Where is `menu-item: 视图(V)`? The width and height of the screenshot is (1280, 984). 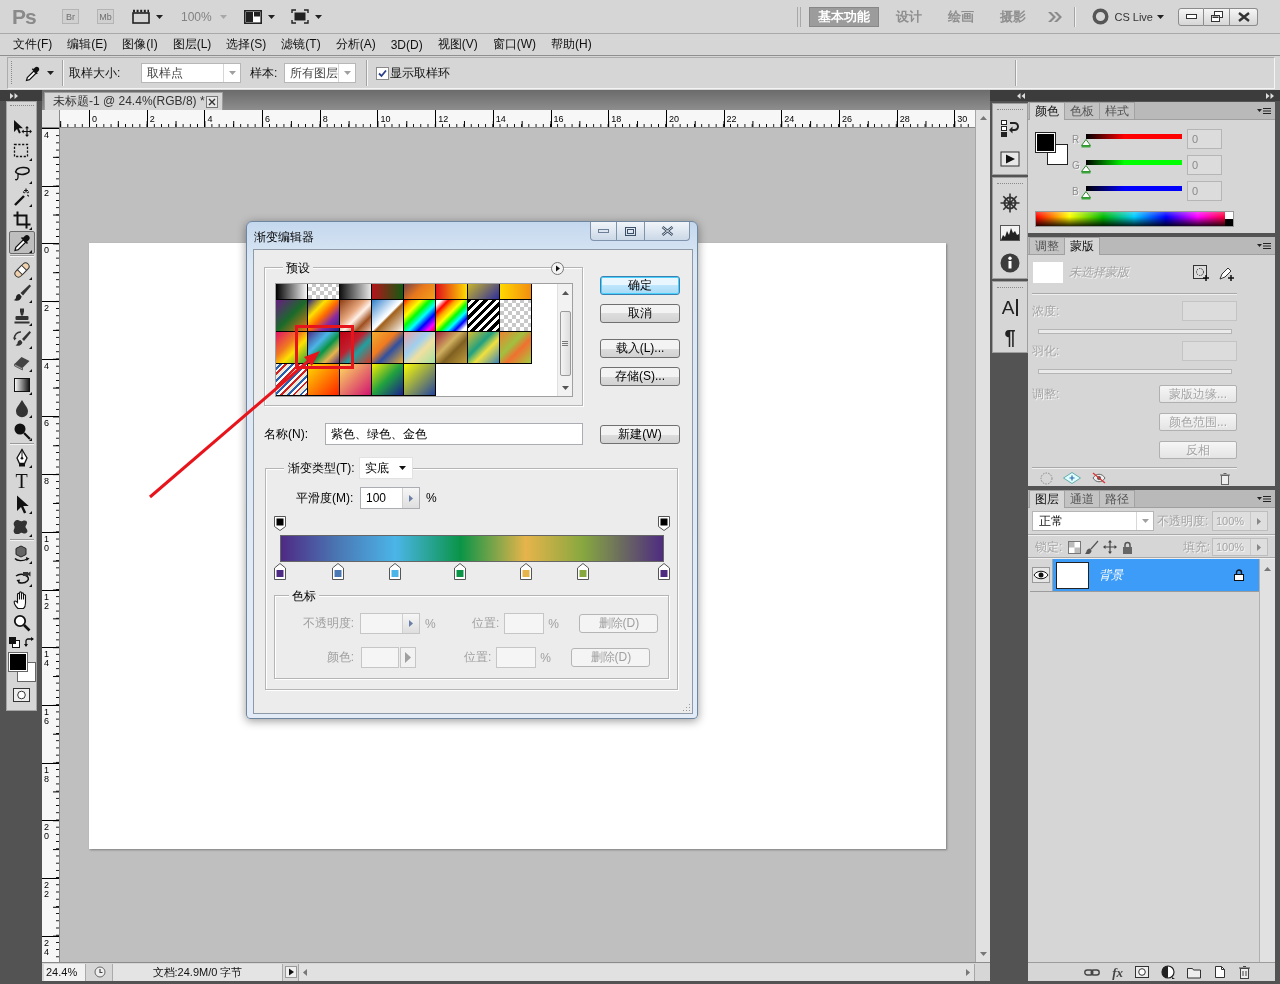 menu-item: 视图(V) is located at coordinates (457, 44).